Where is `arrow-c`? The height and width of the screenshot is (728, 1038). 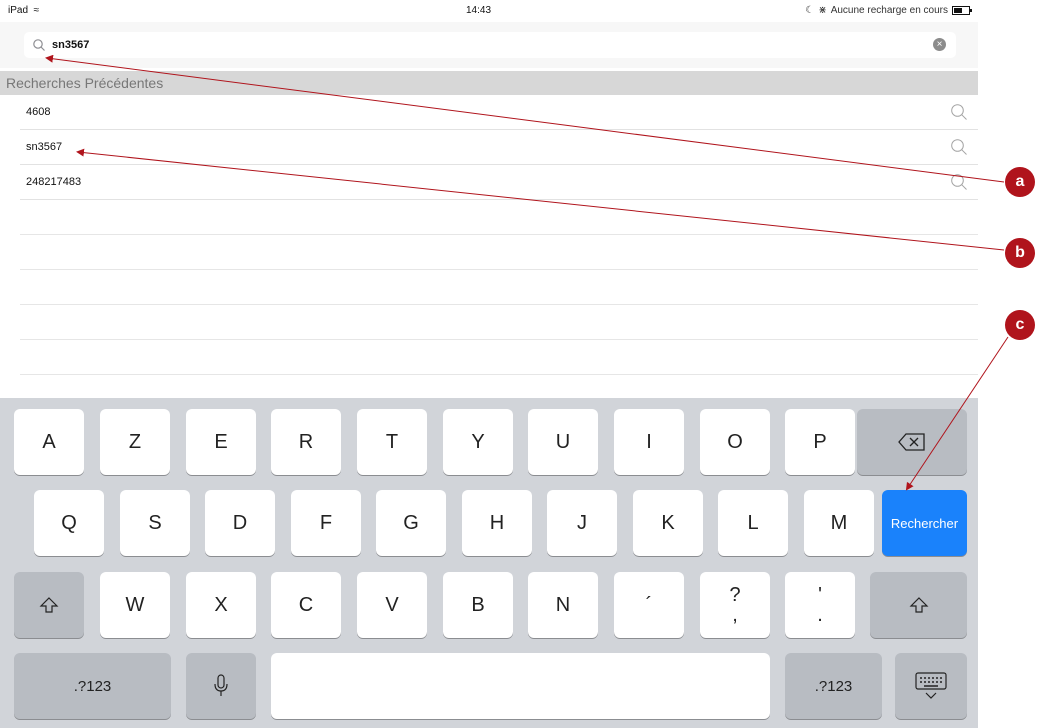
arrow-c is located at coordinates (957, 413).